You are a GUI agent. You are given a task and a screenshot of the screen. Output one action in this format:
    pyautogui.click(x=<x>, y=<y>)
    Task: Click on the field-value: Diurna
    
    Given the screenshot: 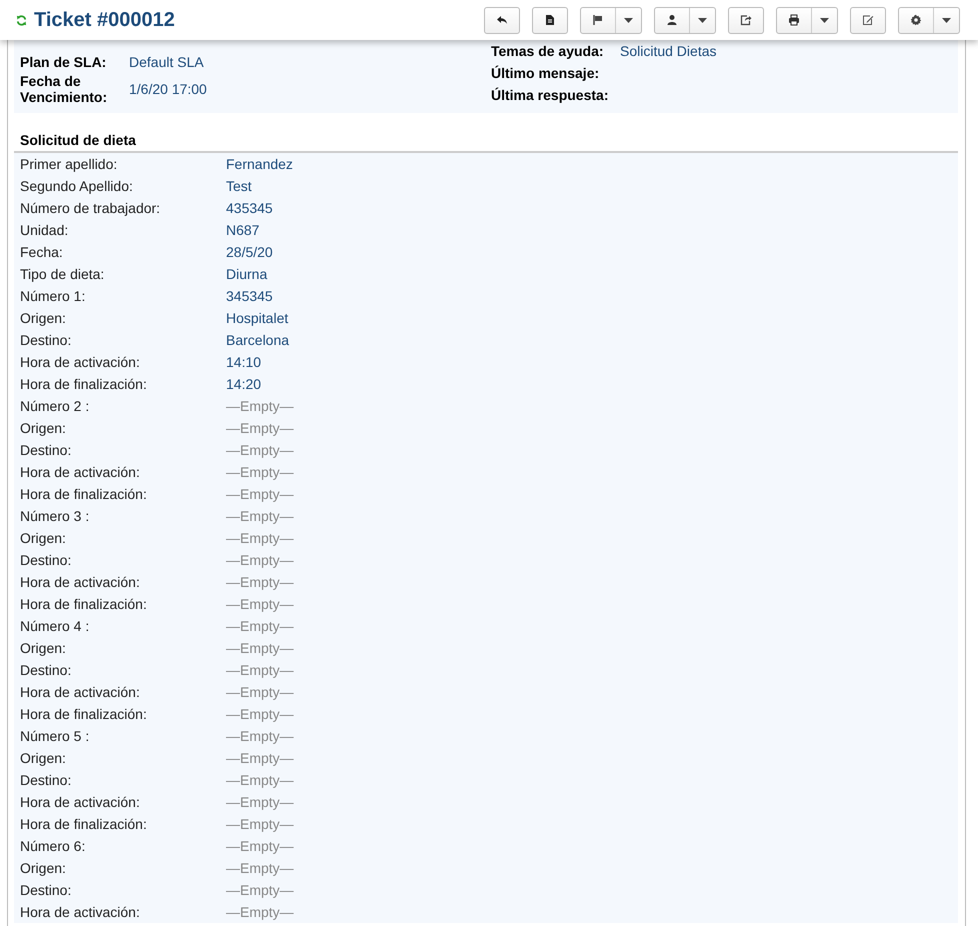 What is the action you would take?
    pyautogui.click(x=247, y=274)
    